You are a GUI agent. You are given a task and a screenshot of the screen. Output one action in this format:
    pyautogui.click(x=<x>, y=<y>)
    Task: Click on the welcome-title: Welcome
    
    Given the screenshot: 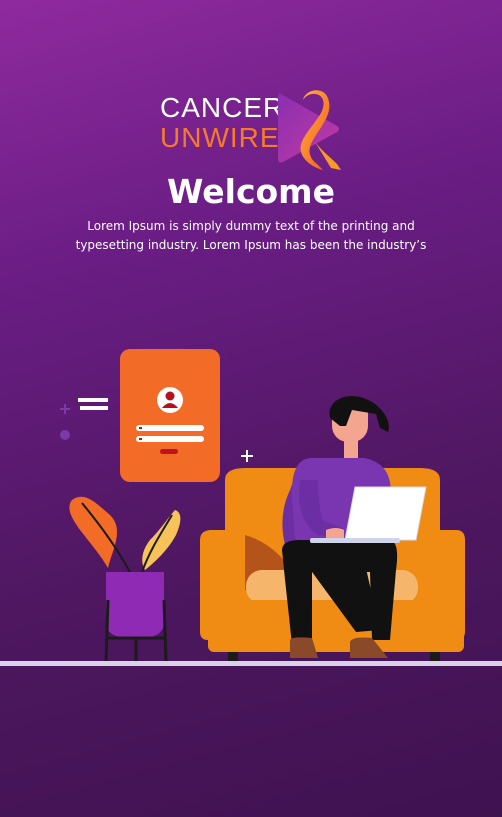 What is the action you would take?
    pyautogui.click(x=251, y=191)
    